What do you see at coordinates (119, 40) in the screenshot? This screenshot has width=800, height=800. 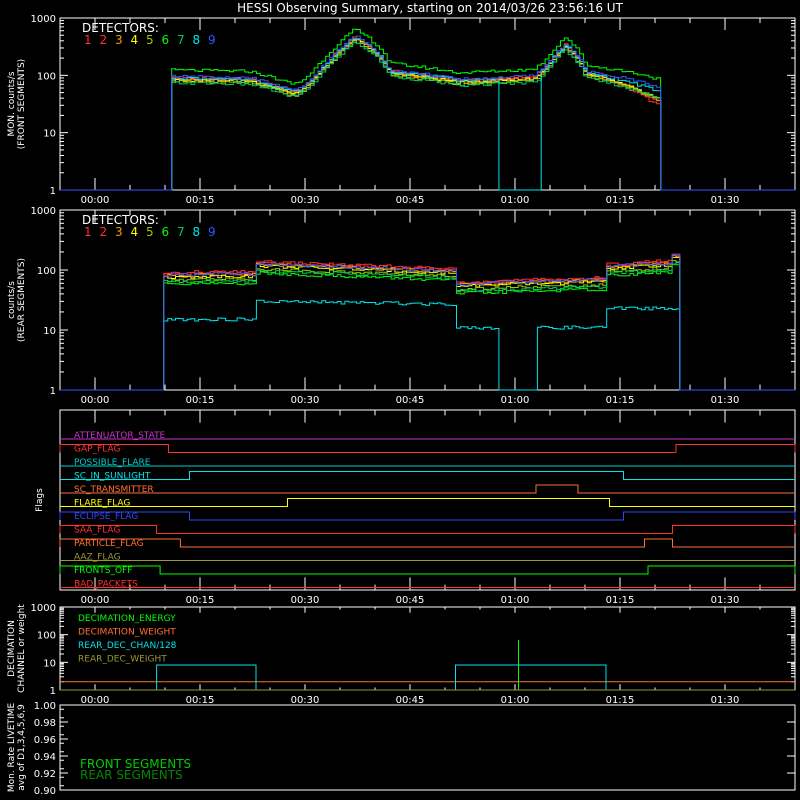 I see `front-legend-entry: 3` at bounding box center [119, 40].